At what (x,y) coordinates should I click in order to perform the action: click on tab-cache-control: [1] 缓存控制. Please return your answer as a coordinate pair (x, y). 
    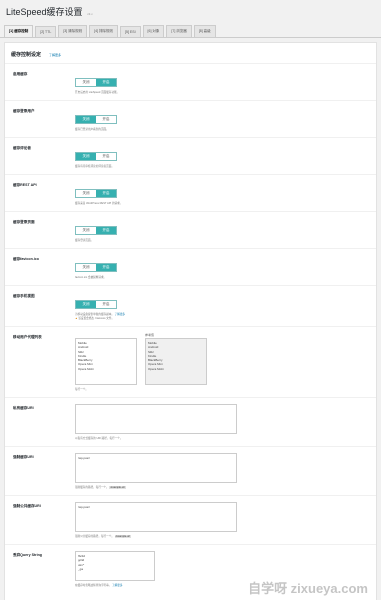
    Looking at the image, I should click on (19, 31).